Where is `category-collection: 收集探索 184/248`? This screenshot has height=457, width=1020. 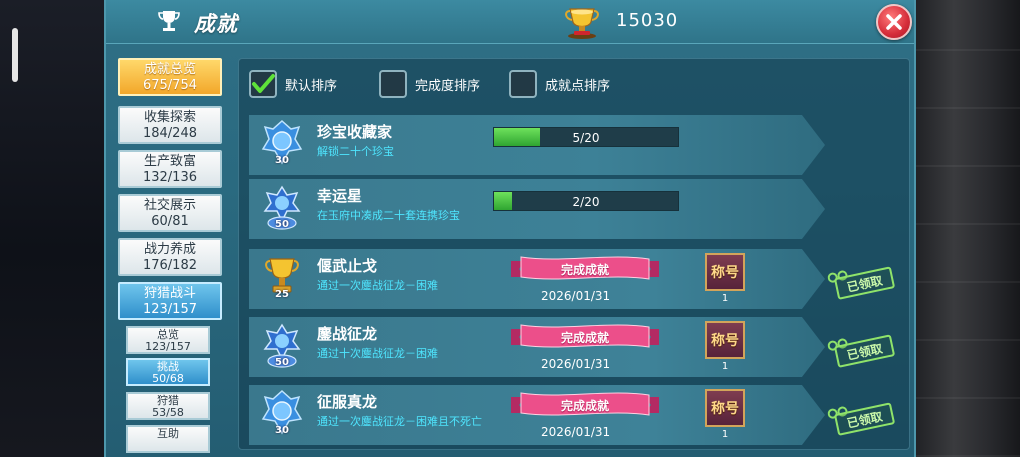 category-collection: 收集探索 184/248 is located at coordinates (170, 125).